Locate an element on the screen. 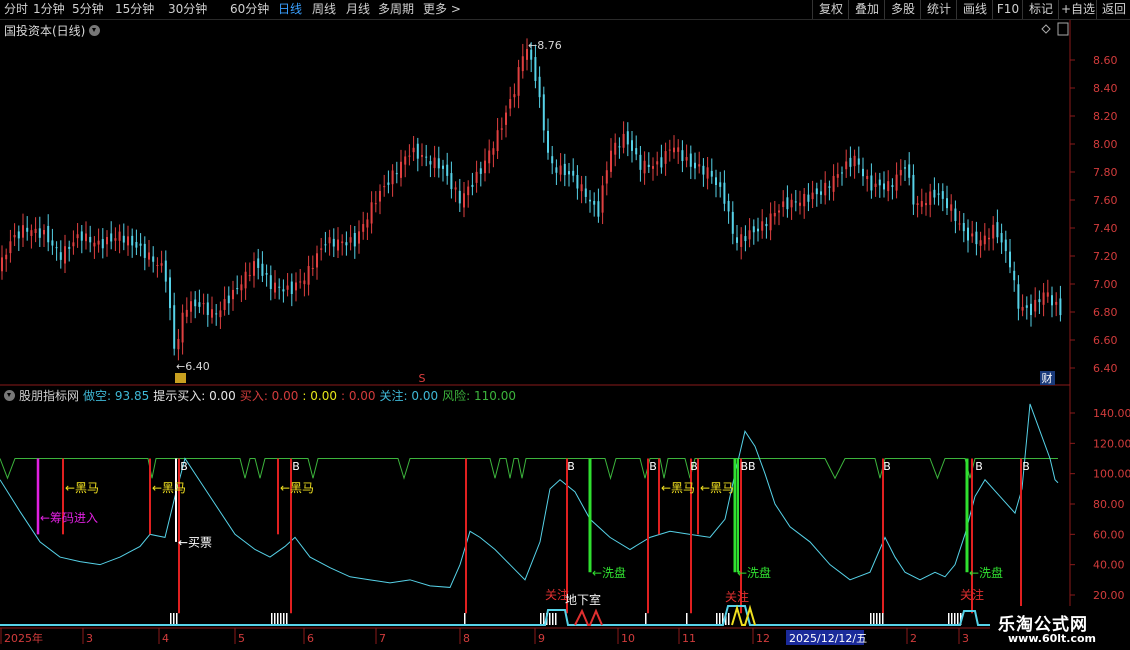 The height and width of the screenshot is (650, 1130). price-tick-label: 6.60 is located at coordinates (1105, 340).